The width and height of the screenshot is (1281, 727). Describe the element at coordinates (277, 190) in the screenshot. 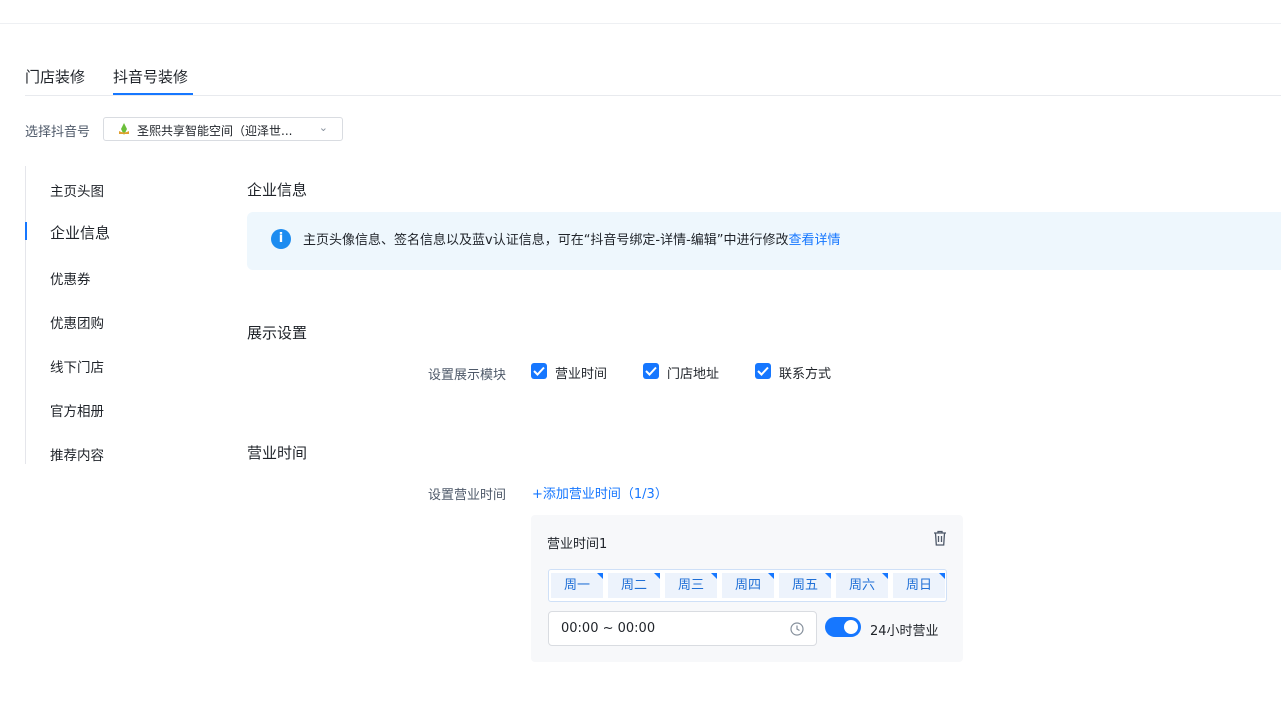

I see `company-info-title: 企业信息` at that location.